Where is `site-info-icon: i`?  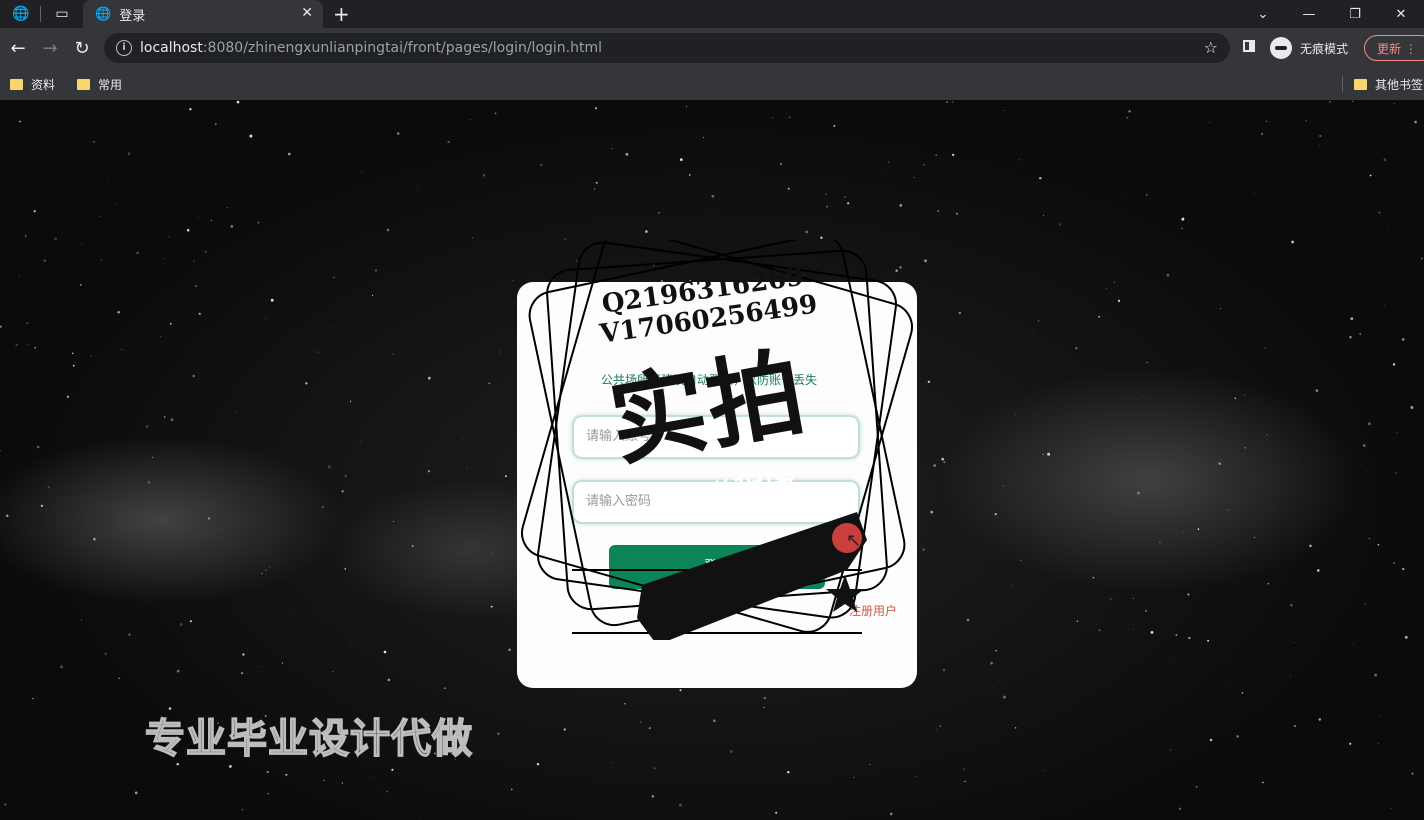
site-info-icon: i is located at coordinates (124, 48).